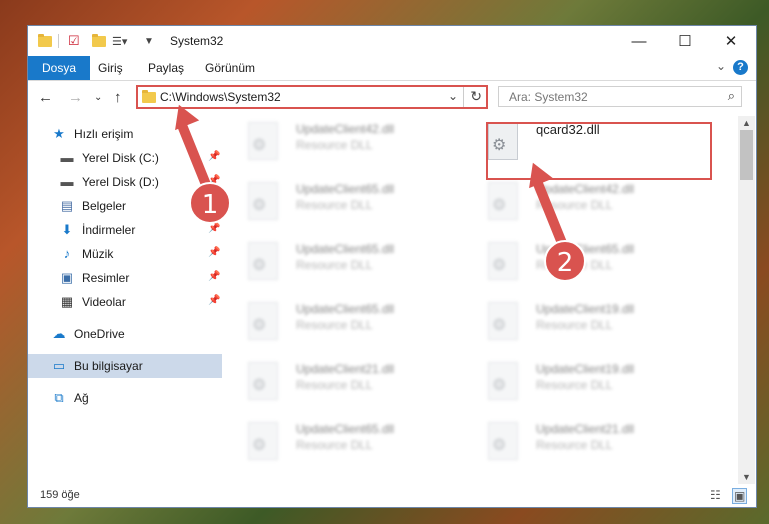 The width and height of the screenshot is (769, 524). Describe the element at coordinates (74, 41) in the screenshot. I see `properties-icon: ☑` at that location.